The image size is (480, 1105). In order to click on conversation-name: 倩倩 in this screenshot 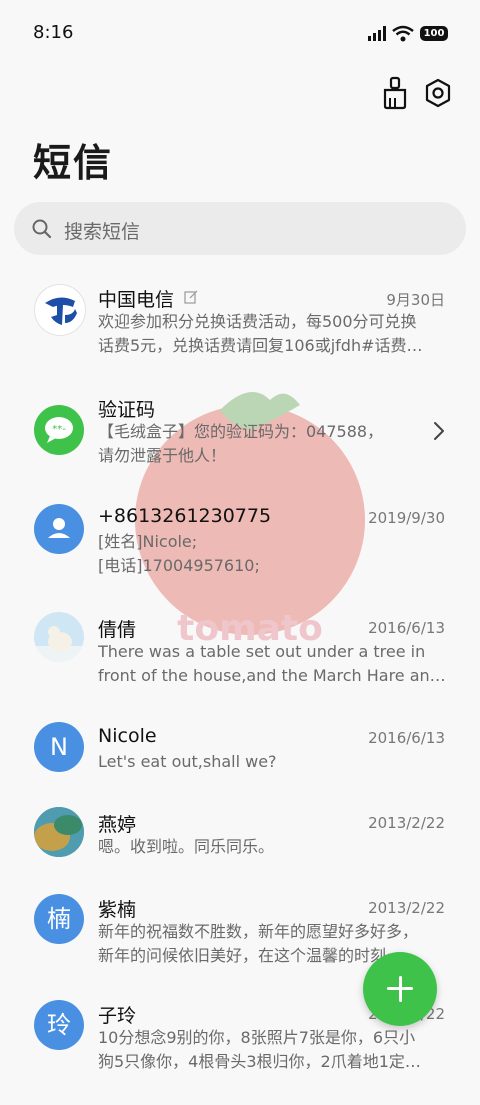, I will do `click(117, 630)`.